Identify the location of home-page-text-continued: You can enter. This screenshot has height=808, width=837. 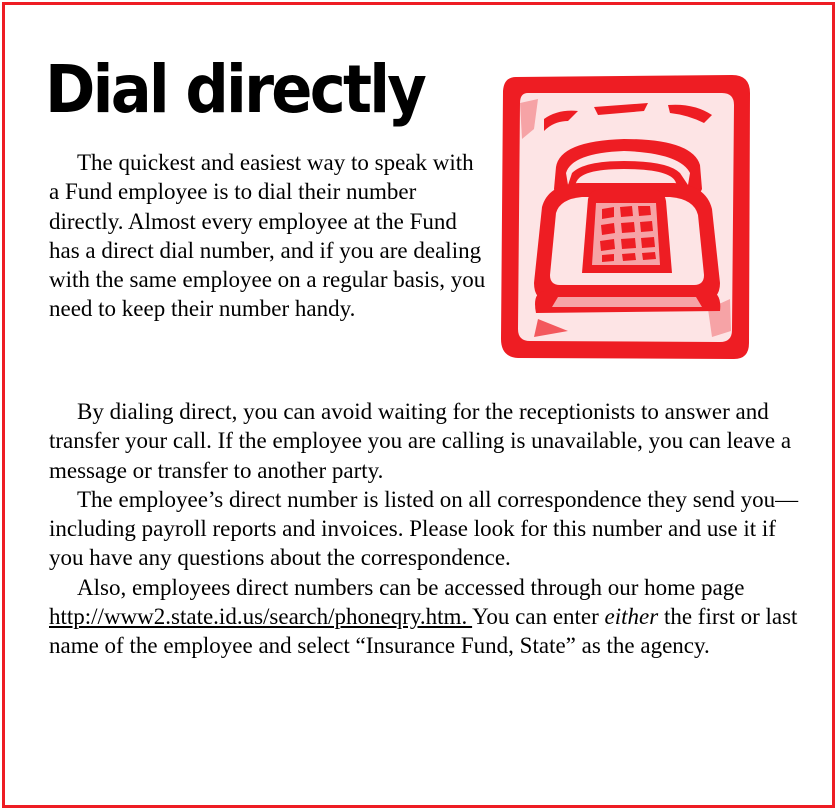
(538, 617).